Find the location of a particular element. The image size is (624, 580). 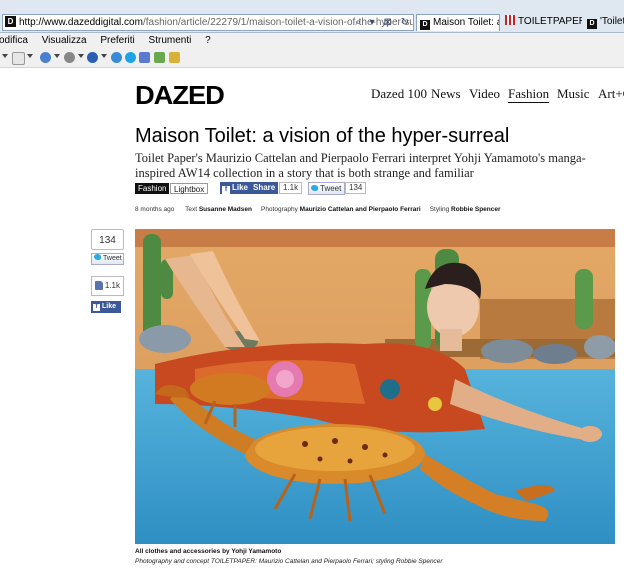

side-facebook-like-button: f Like is located at coordinates (106, 307).